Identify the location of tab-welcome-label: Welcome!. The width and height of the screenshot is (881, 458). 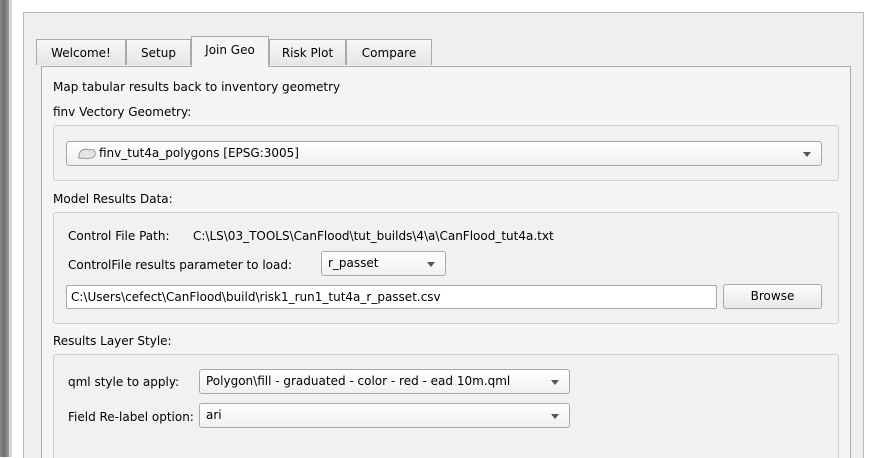
(81, 53).